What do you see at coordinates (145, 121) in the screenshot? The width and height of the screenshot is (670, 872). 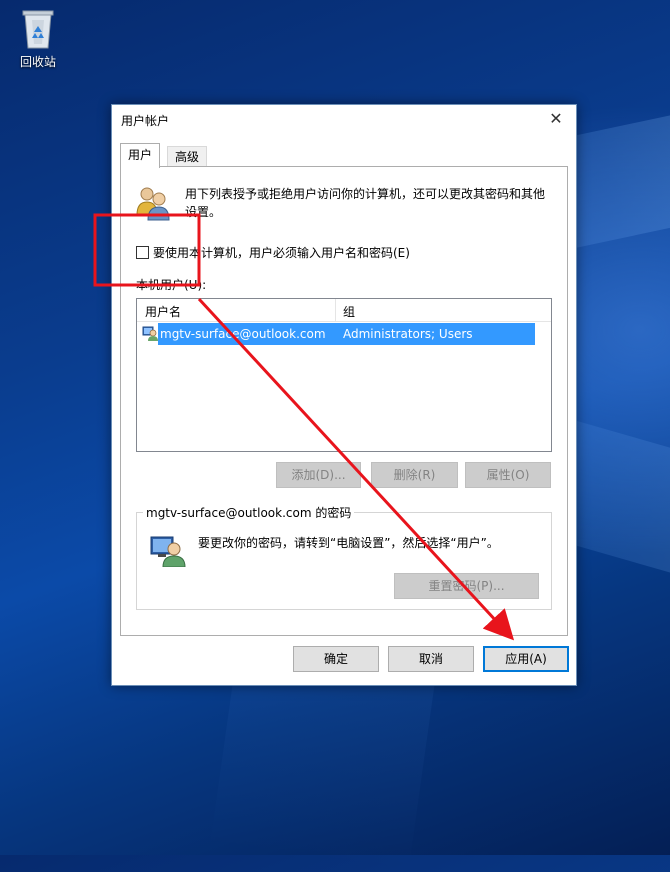 I see `dialog-title: 用户帐户` at bounding box center [145, 121].